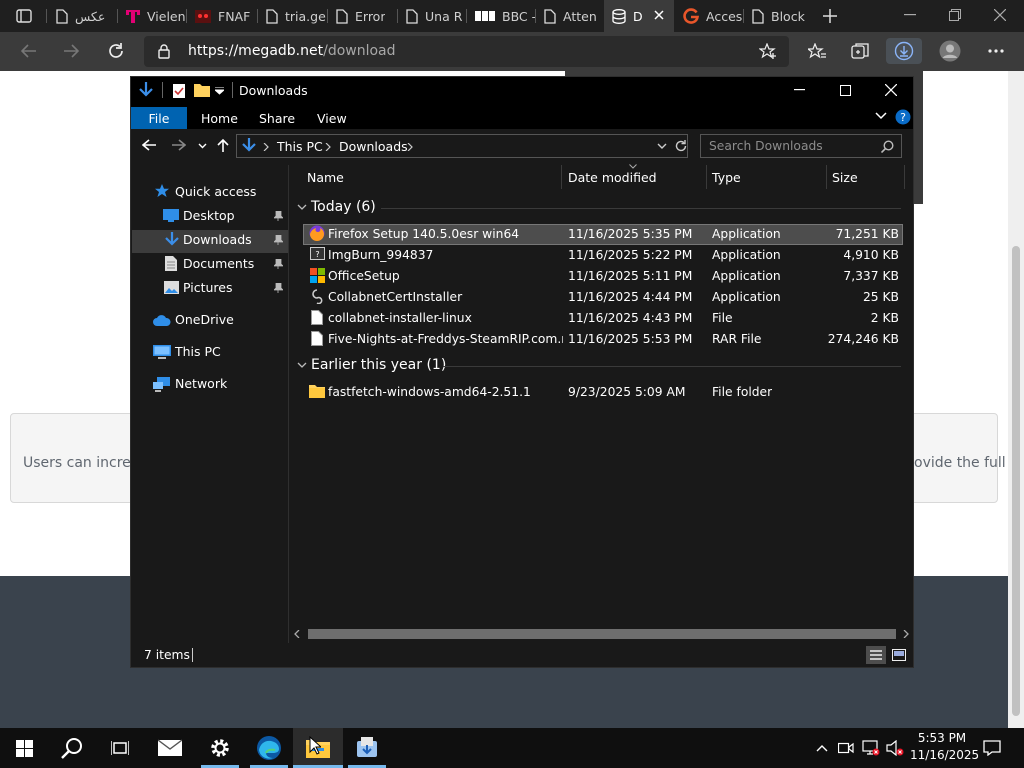 The width and height of the screenshot is (1024, 768). What do you see at coordinates (444, 234) in the screenshot?
I see `file-name: Firefox Setup 140.5.0esr win64` at bounding box center [444, 234].